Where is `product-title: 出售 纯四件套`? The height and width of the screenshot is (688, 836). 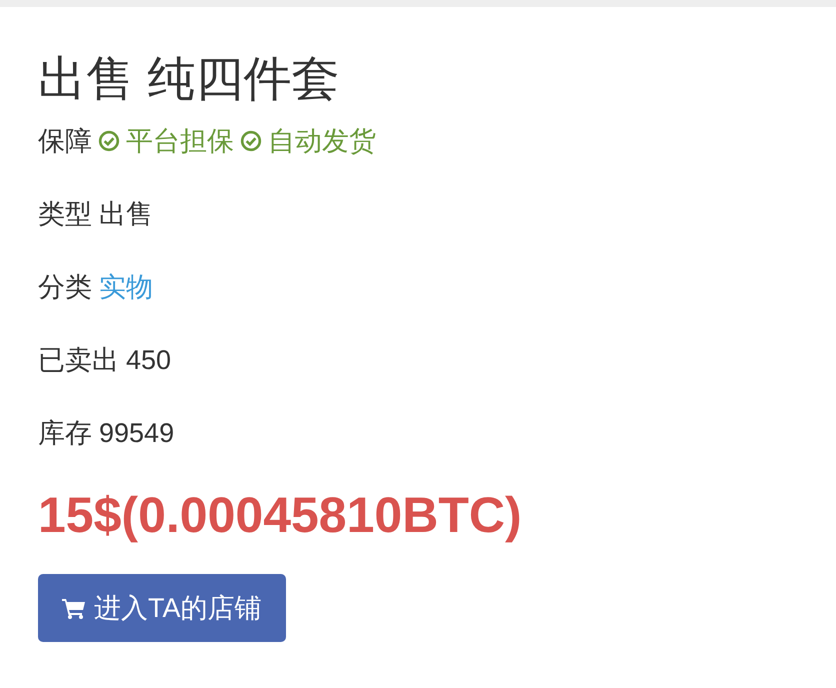 product-title: 出售 纯四件套 is located at coordinates (189, 80).